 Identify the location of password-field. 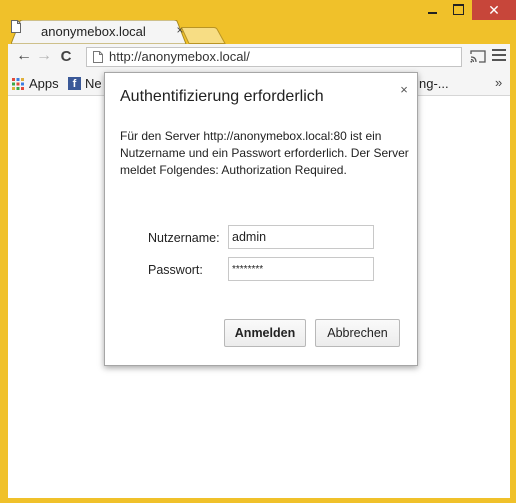
(301, 269).